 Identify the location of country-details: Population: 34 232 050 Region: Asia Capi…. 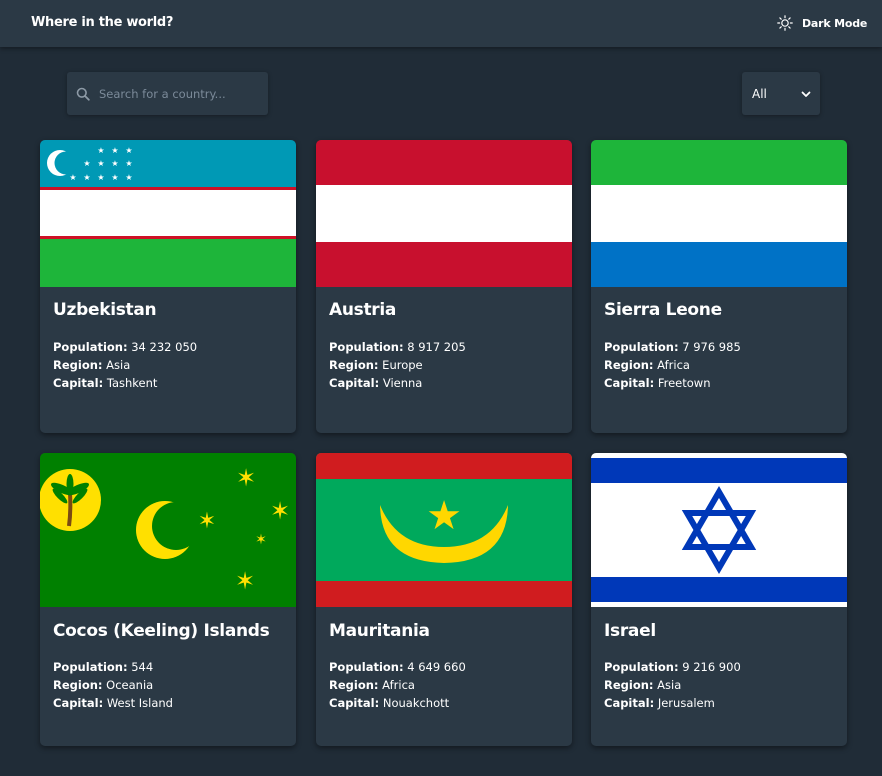
(125, 365).